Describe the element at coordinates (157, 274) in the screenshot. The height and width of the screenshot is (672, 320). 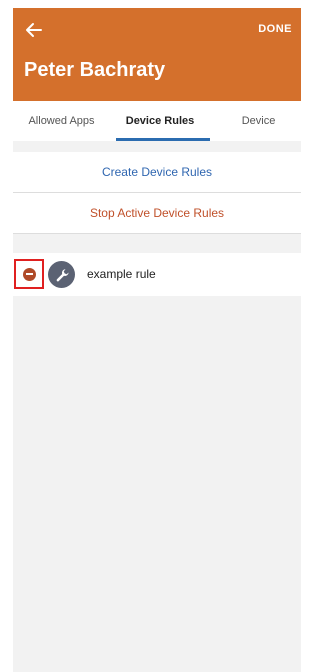
I see `list-item: example rule` at that location.